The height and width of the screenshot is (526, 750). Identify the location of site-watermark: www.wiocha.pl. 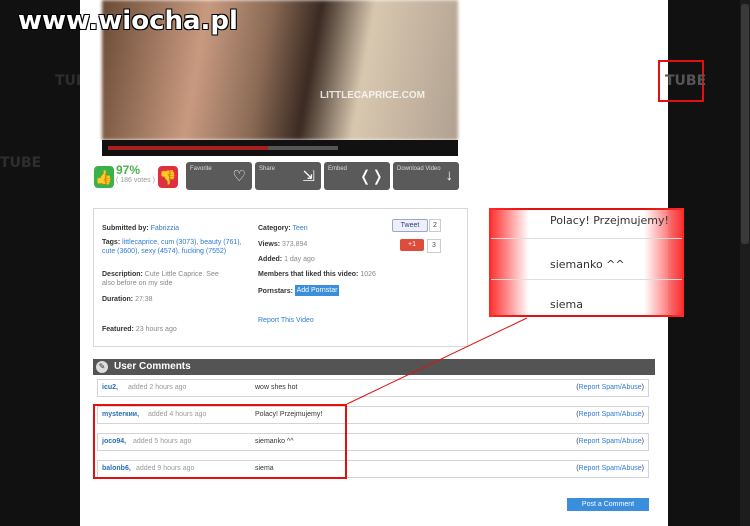
(128, 21).